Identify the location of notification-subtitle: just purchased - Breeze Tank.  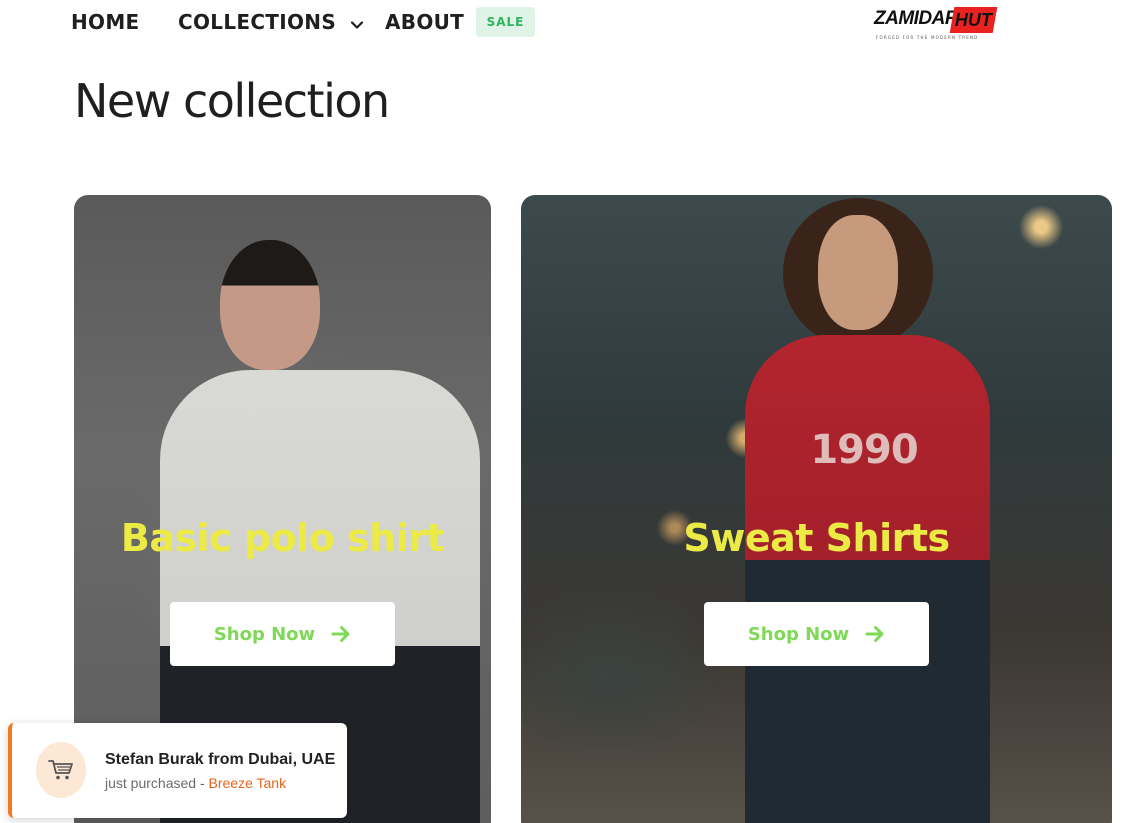
(195, 783).